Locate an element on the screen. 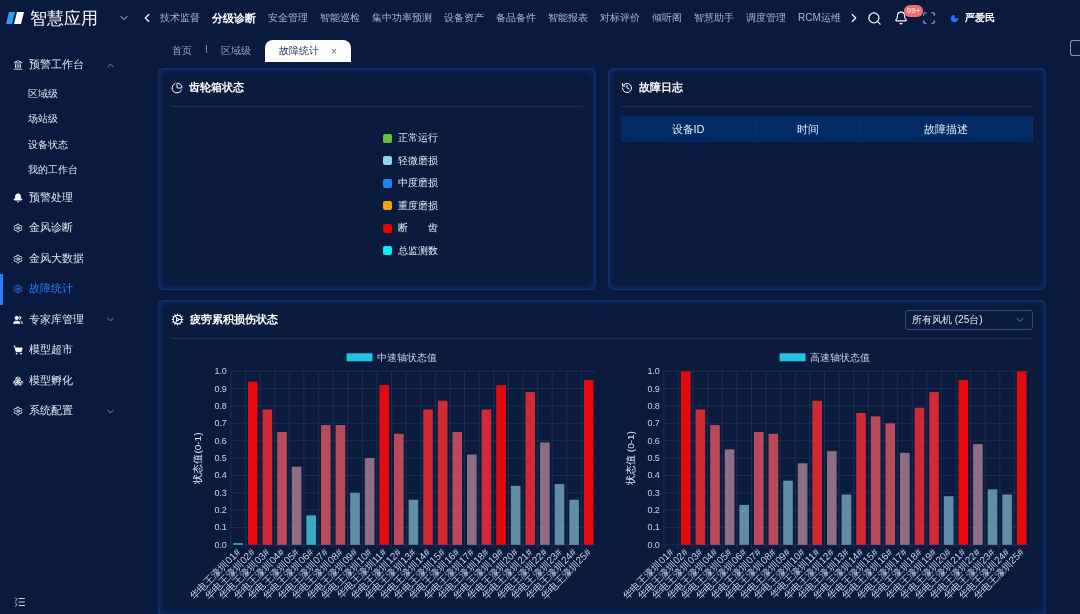 This screenshot has width=1080, height=614. sidebar-subitem: 区域级 is located at coordinates (75, 93).